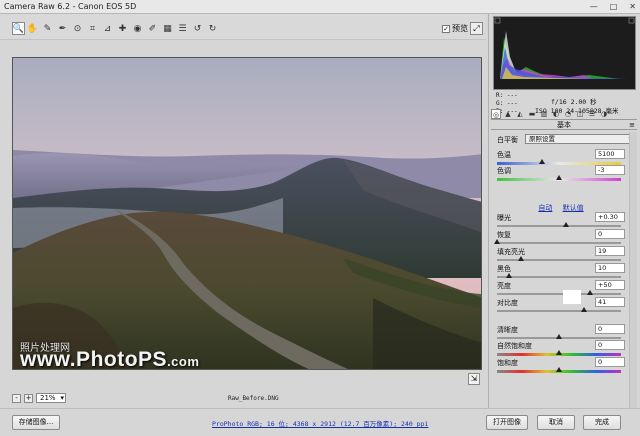  Describe the element at coordinates (632, 6) in the screenshot. I see `close-button: ✕` at that location.